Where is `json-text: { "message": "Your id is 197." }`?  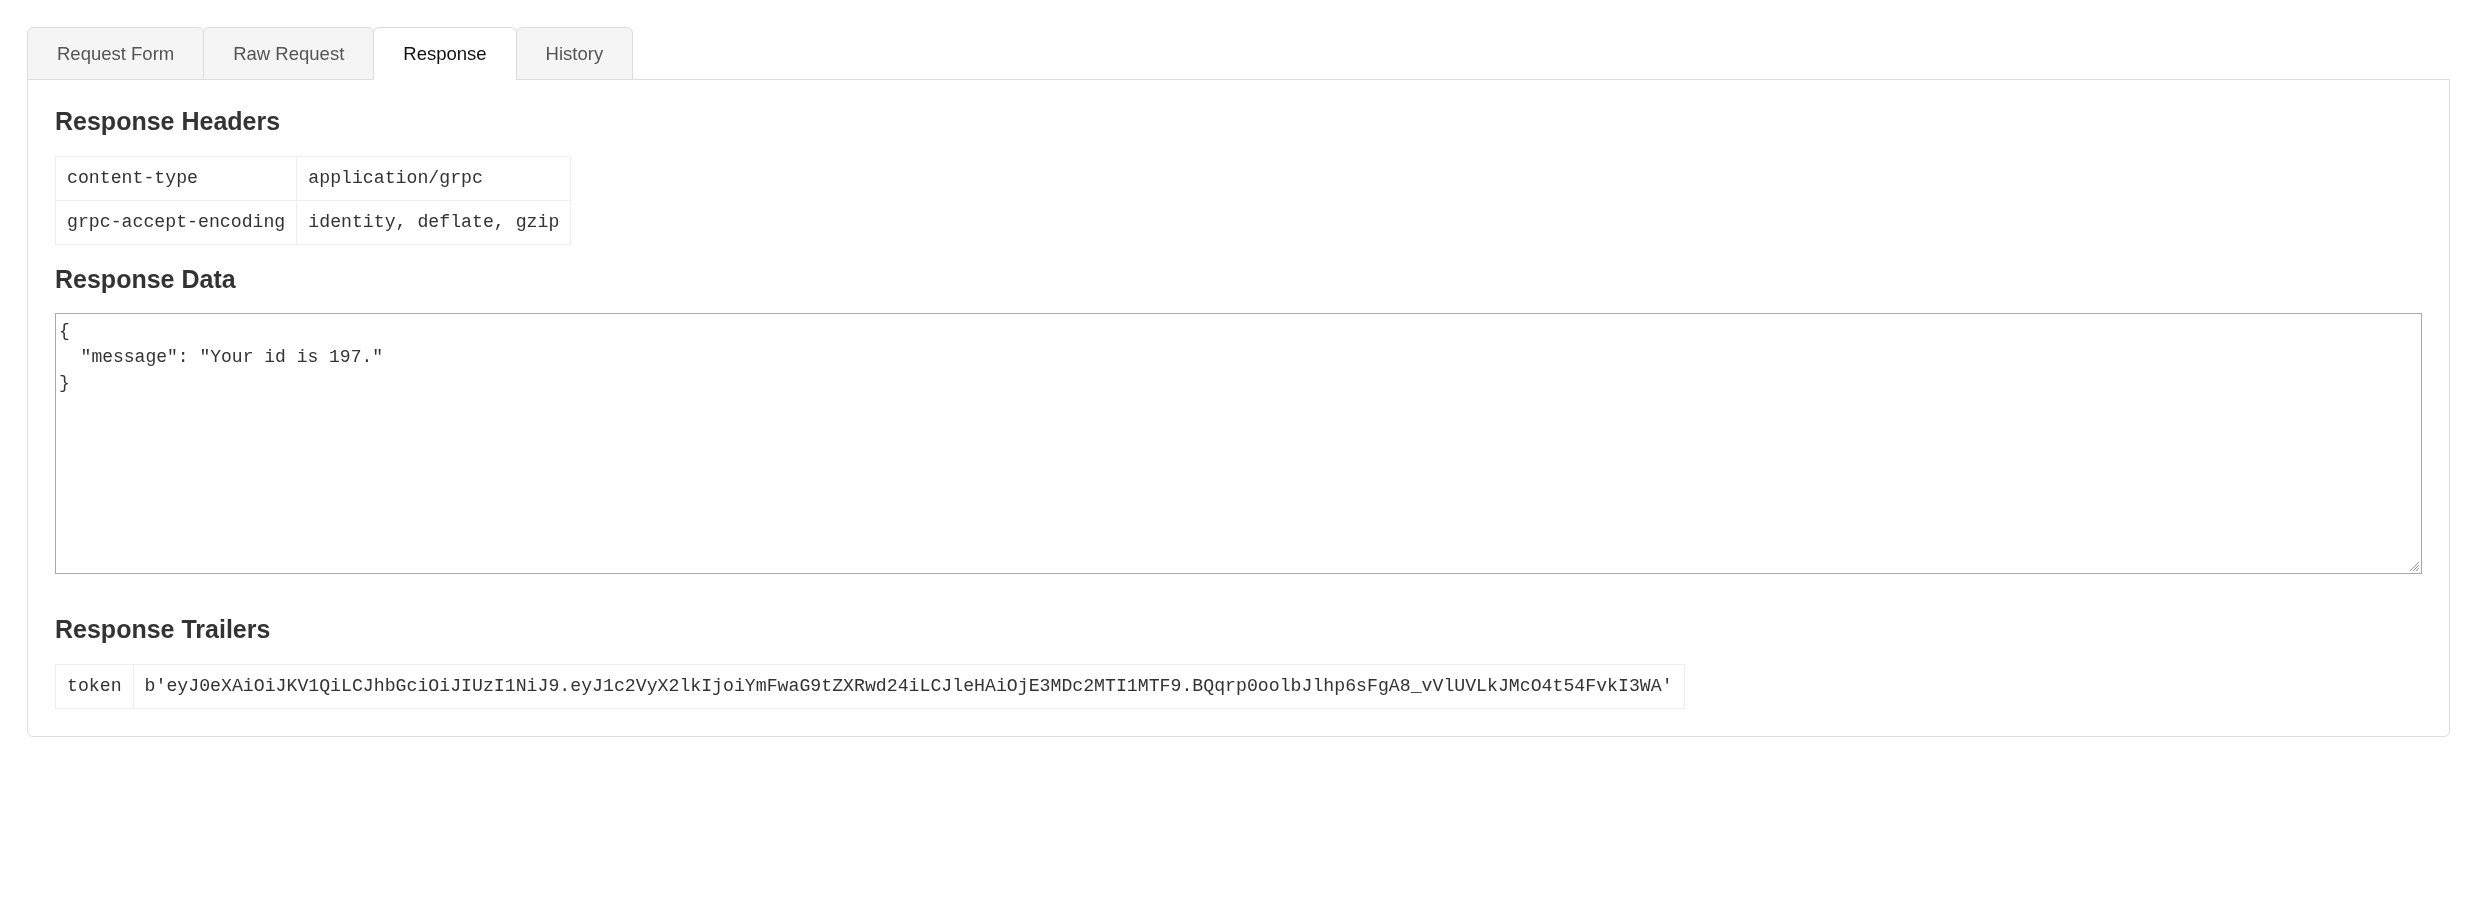
json-text: { "message": "Your id is 197." } is located at coordinates (221, 357).